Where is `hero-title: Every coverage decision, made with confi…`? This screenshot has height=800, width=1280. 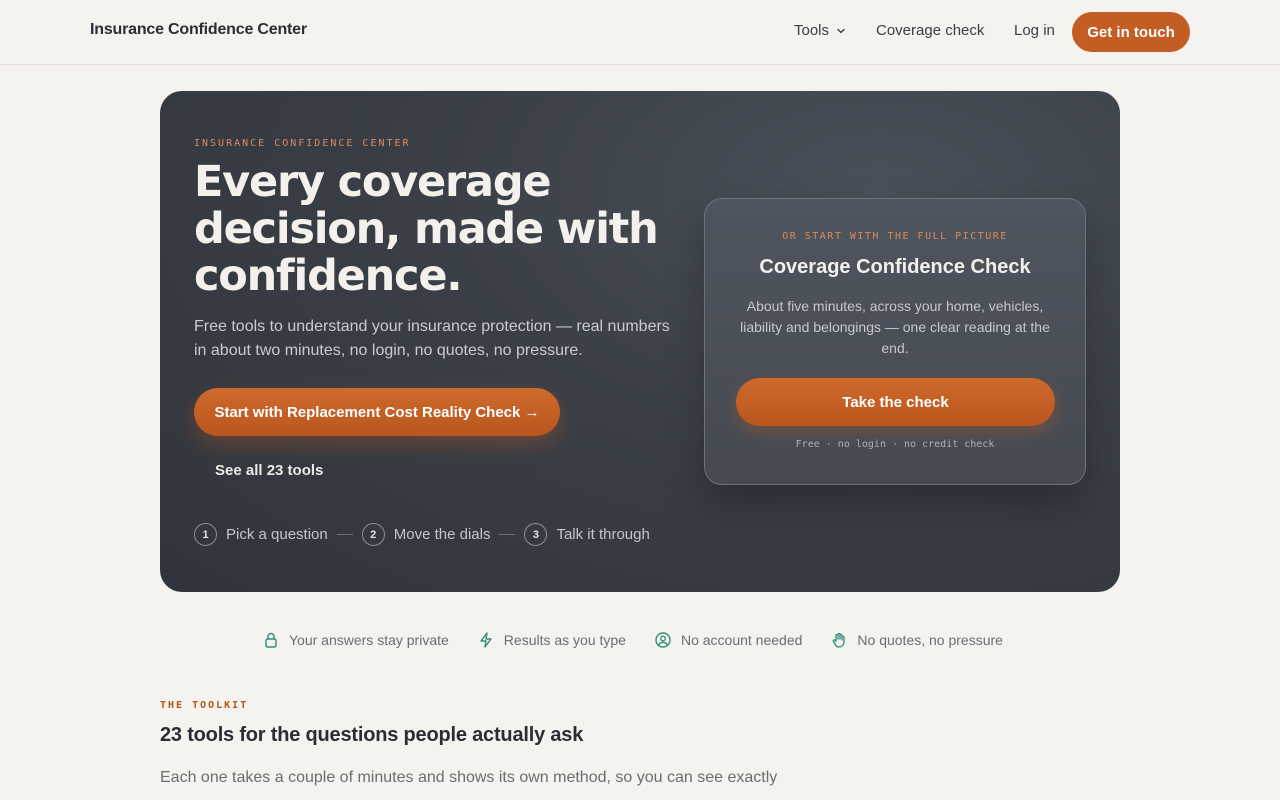 hero-title: Every coverage decision, made with confi… is located at coordinates (426, 229).